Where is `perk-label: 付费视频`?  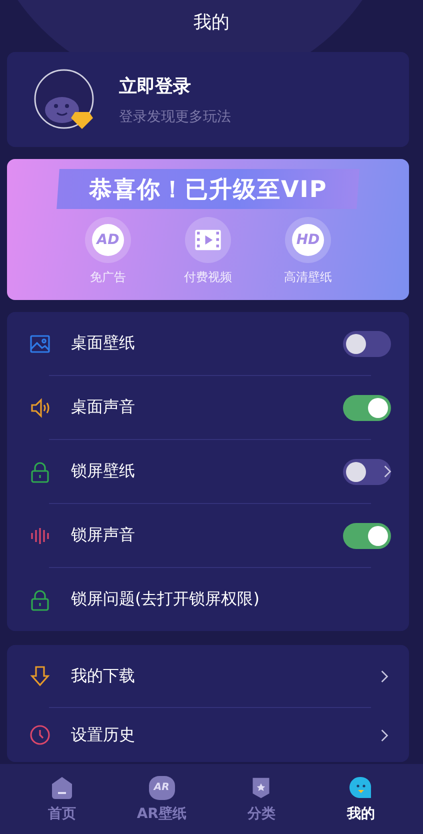
perk-label: 付费视频 is located at coordinates (208, 277).